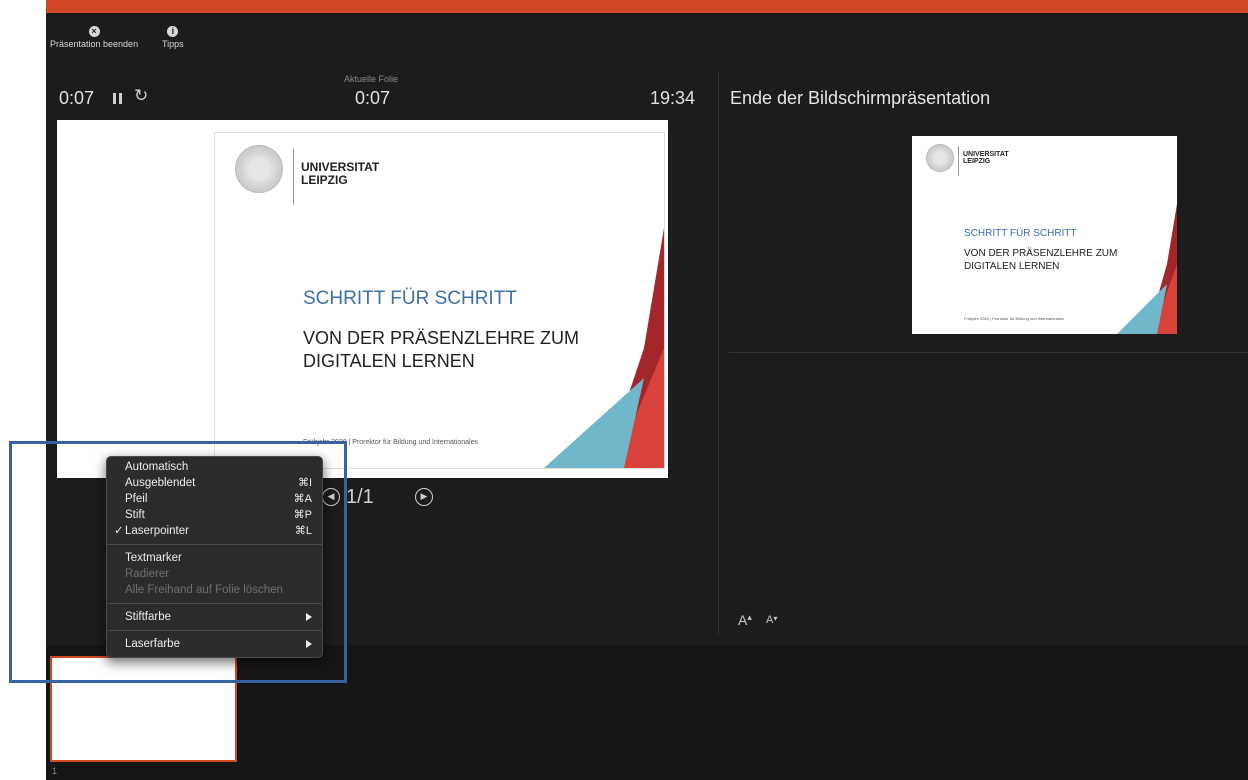 This screenshot has width=1248, height=780. What do you see at coordinates (173, 31) in the screenshot?
I see `info-icon: i` at bounding box center [173, 31].